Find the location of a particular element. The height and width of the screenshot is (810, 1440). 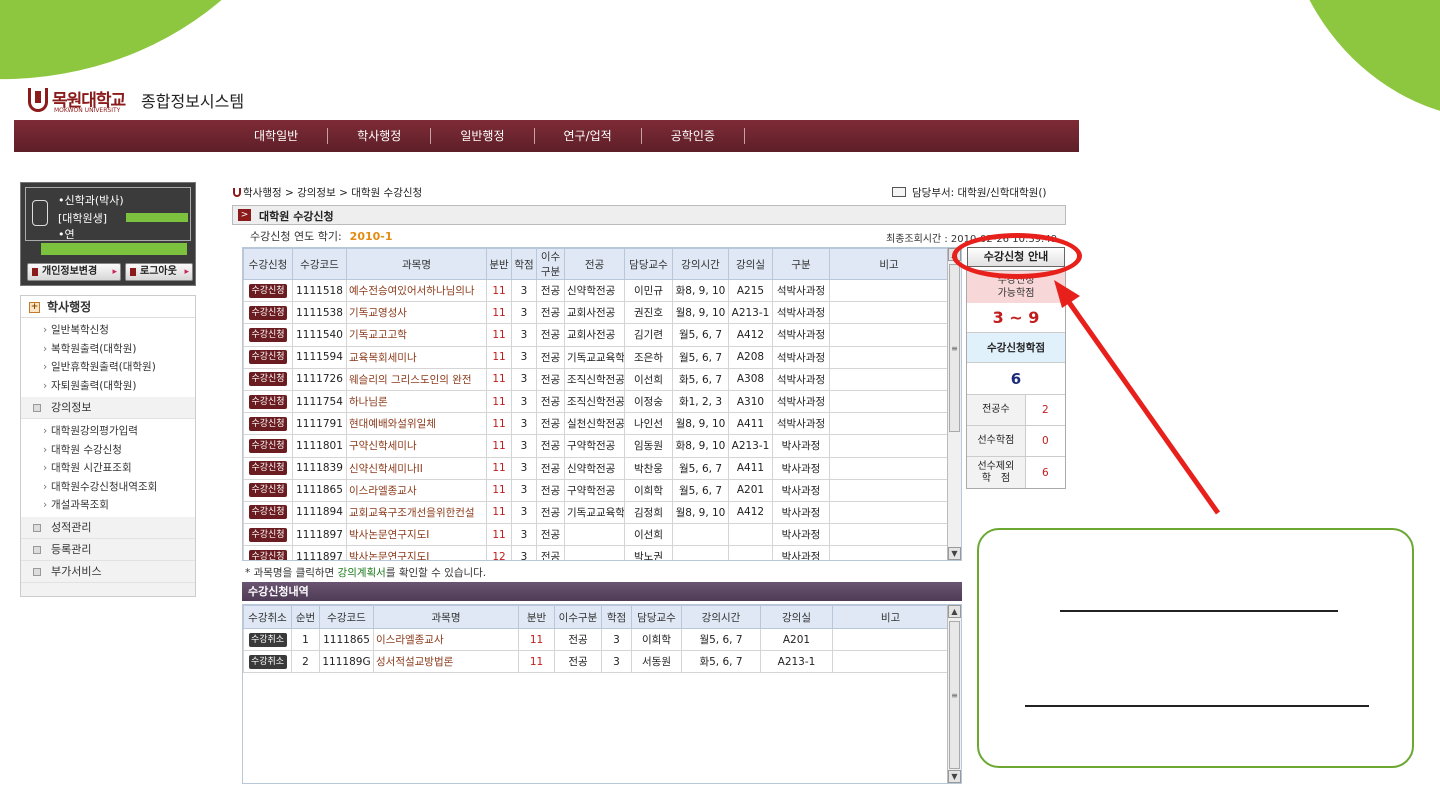

sidebar-item: 대학원 수강신청 is located at coordinates (108, 450).